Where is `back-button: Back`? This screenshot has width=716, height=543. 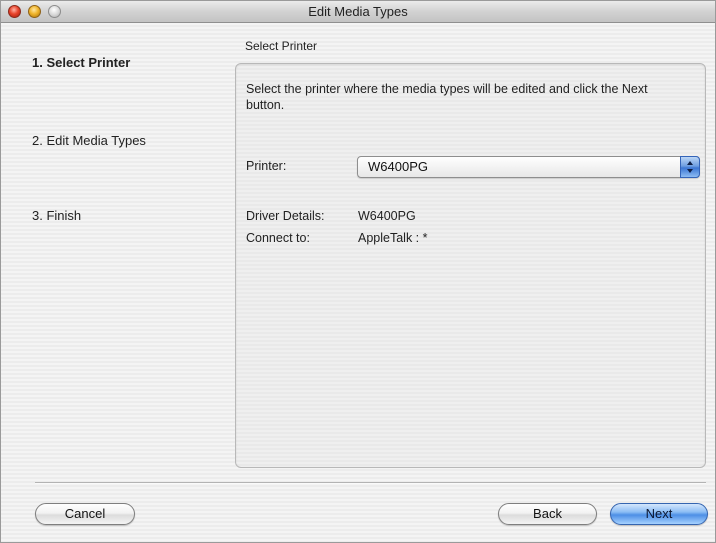 back-button: Back is located at coordinates (547, 514).